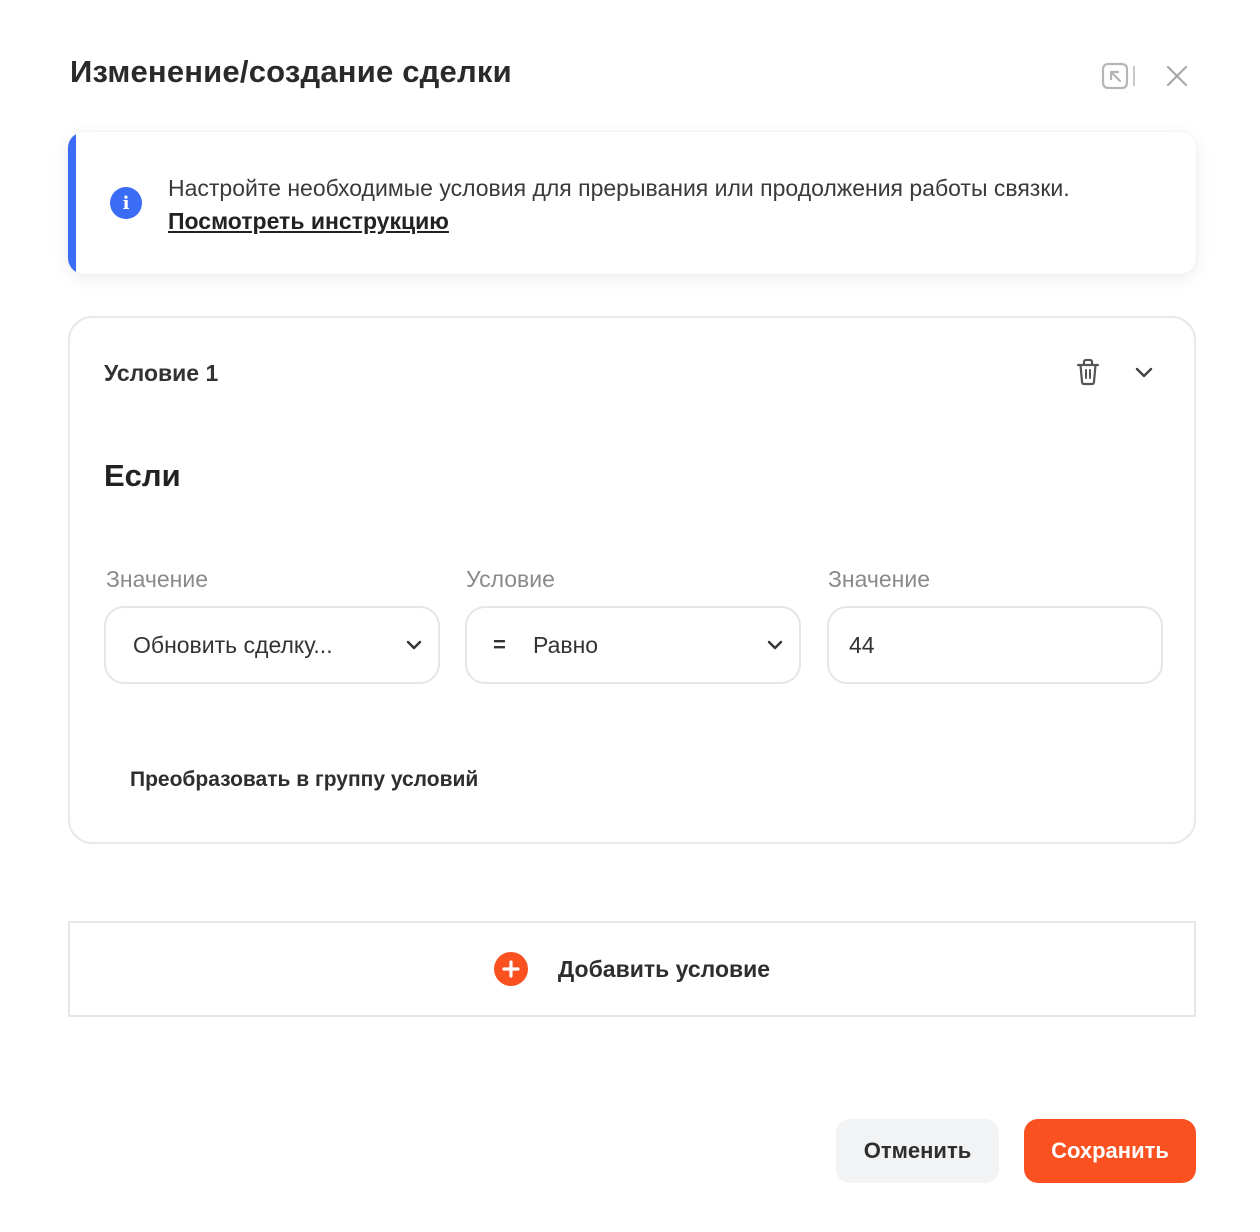  What do you see at coordinates (126, 203) in the screenshot?
I see `info-icon: i` at bounding box center [126, 203].